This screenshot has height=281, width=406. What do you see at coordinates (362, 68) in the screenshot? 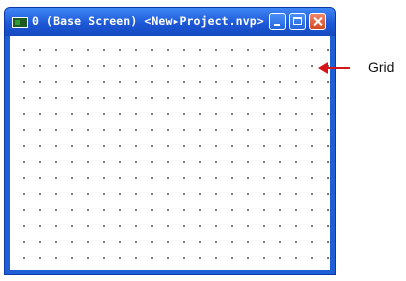
I see `grid-callout: Grid` at bounding box center [362, 68].